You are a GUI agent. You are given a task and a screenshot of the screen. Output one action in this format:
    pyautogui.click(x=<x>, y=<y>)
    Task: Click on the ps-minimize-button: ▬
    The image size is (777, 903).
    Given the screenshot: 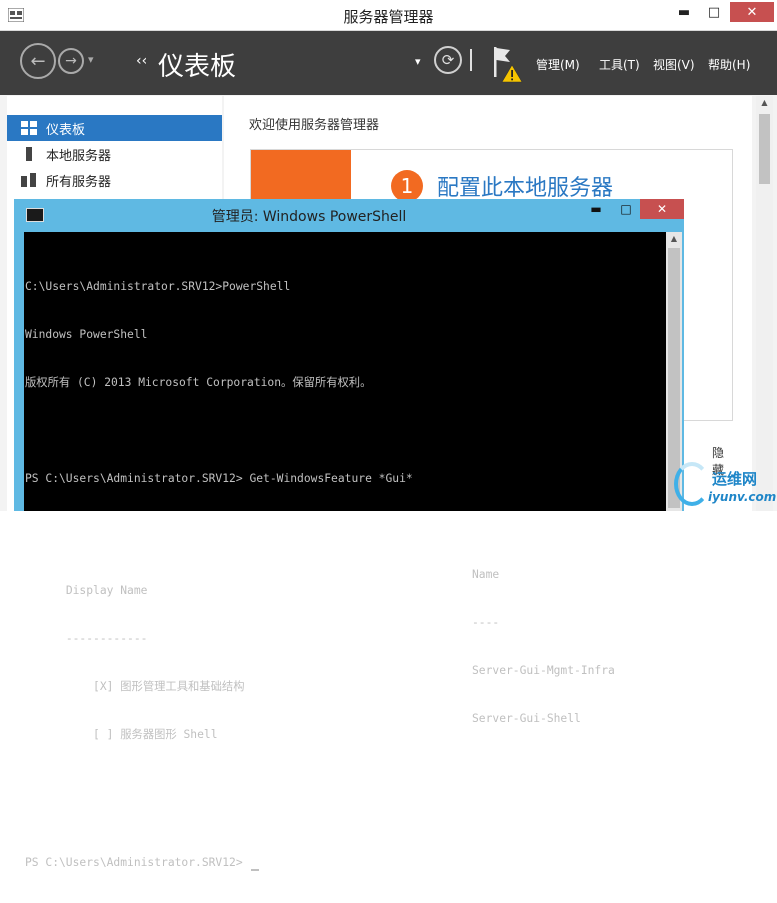 What is the action you would take?
    pyautogui.click(x=596, y=209)
    